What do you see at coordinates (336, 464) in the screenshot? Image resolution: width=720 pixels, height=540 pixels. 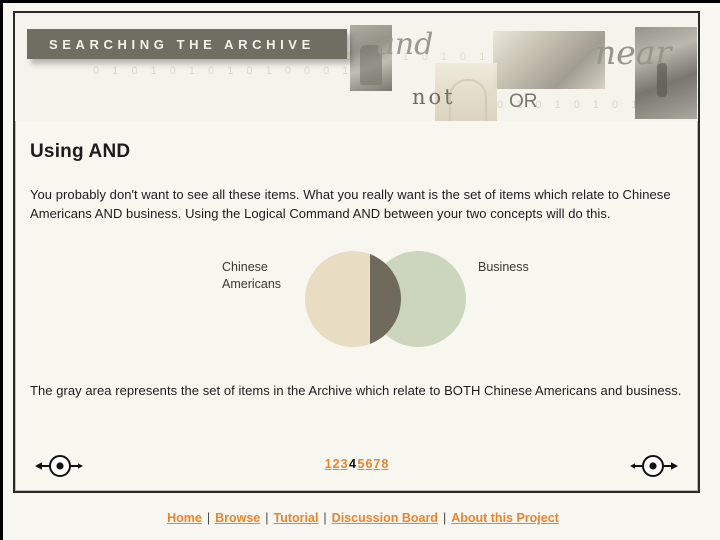 I see `page-link-2: 2` at bounding box center [336, 464].